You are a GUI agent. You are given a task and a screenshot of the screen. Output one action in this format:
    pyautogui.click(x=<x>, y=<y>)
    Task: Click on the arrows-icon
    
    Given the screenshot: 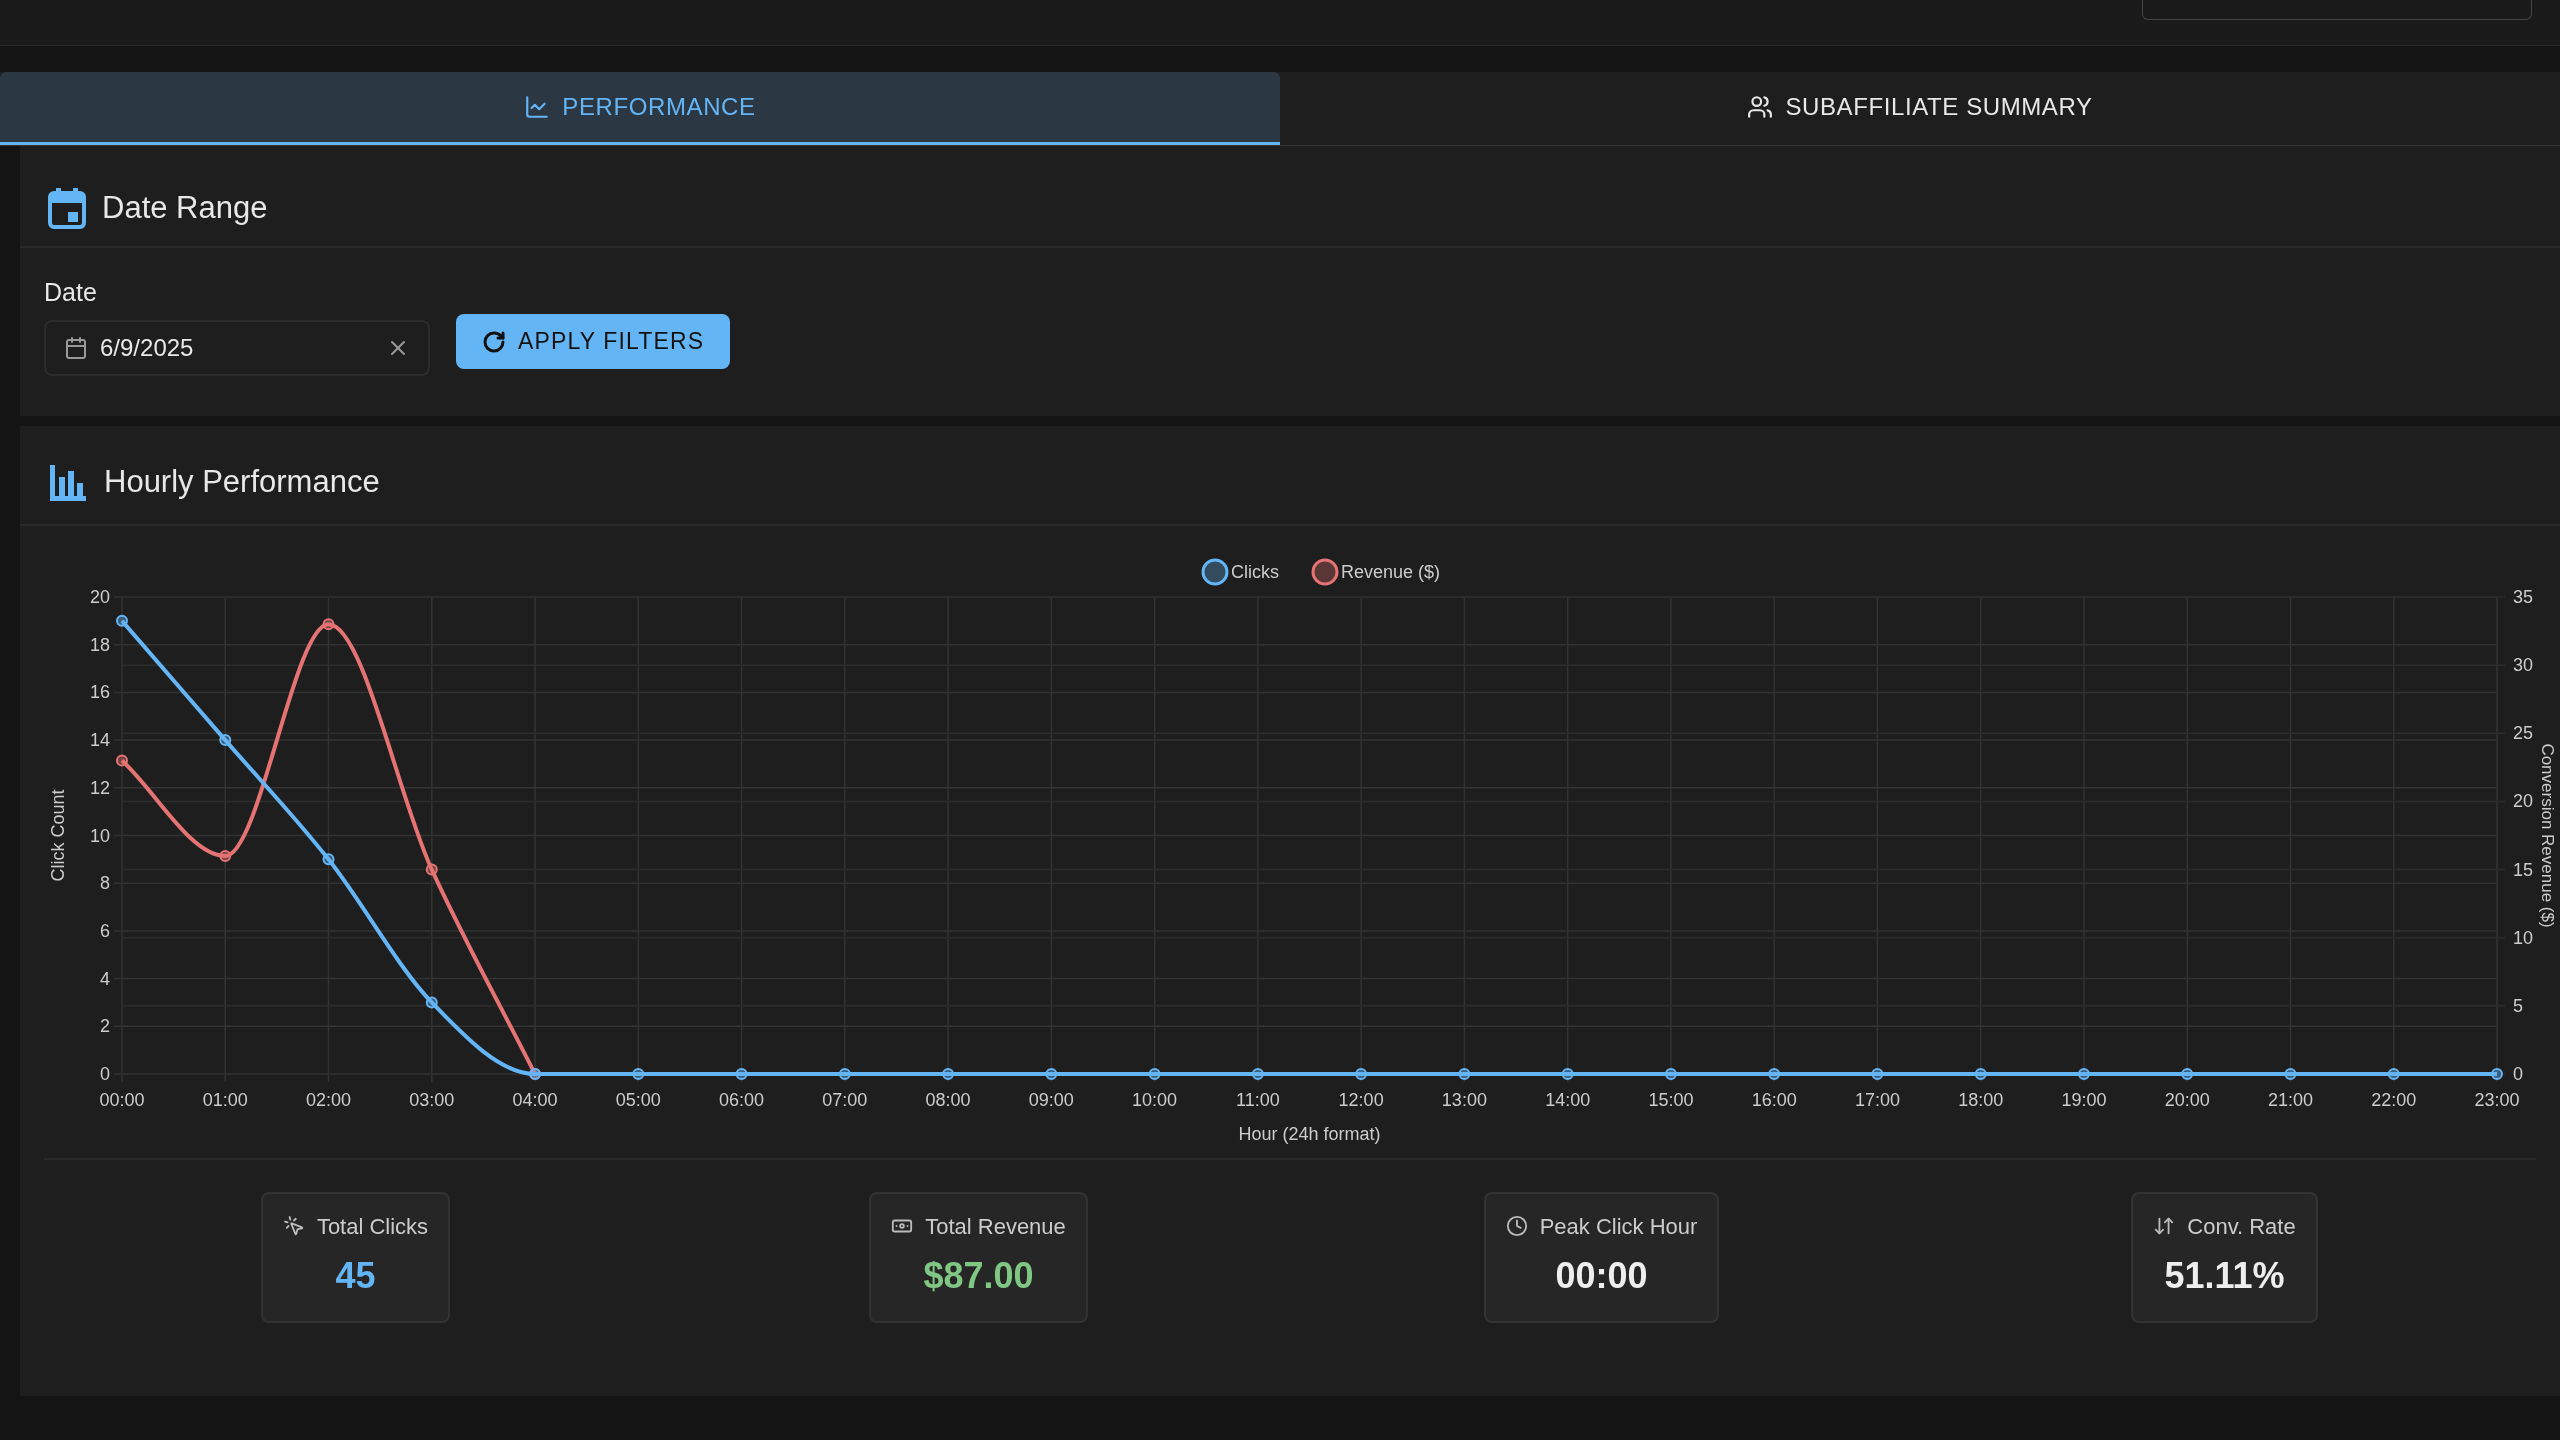 What is the action you would take?
    pyautogui.click(x=2164, y=1226)
    